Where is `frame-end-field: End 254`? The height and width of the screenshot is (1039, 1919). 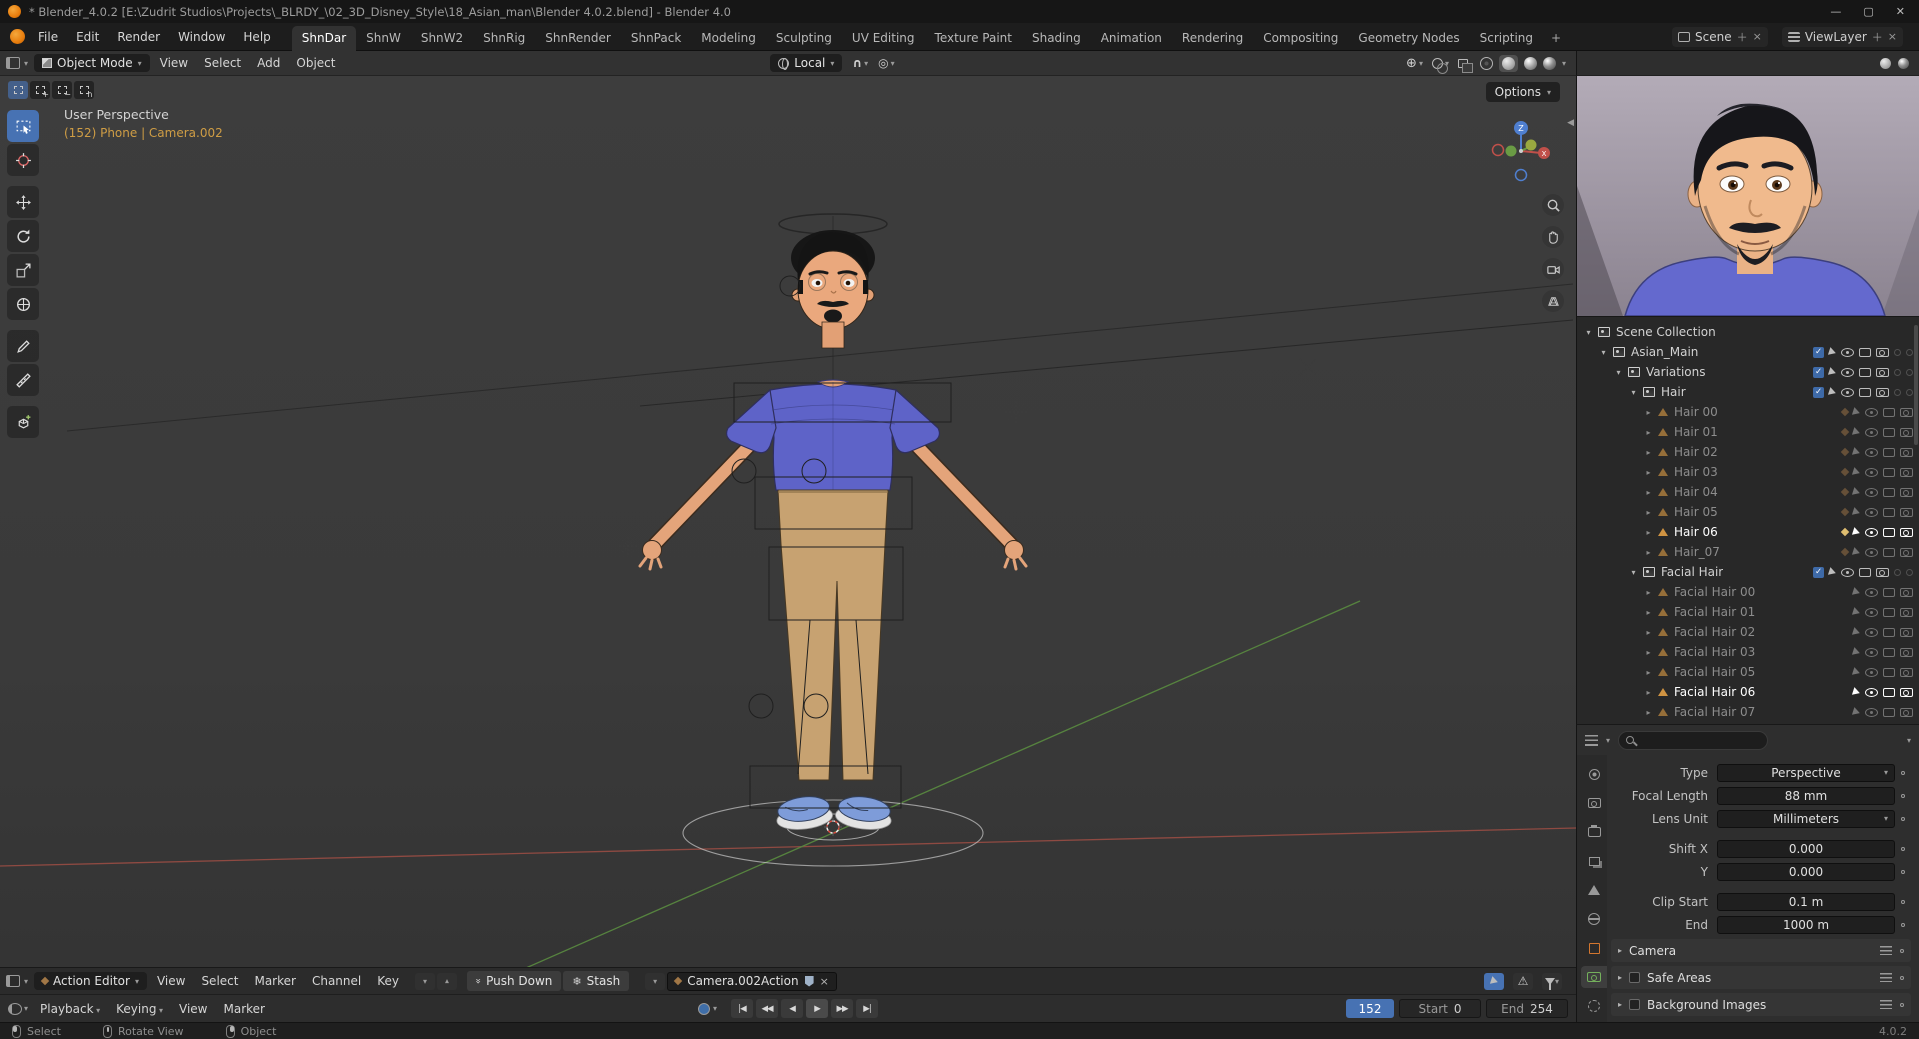 frame-end-field: End 254 is located at coordinates (1527, 1008).